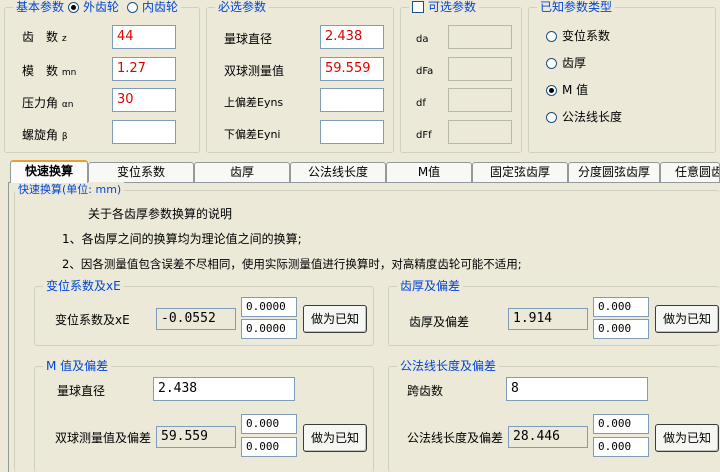  Describe the element at coordinates (621, 447) in the screenshot. I see `span-dev-lower: 0.000` at that location.